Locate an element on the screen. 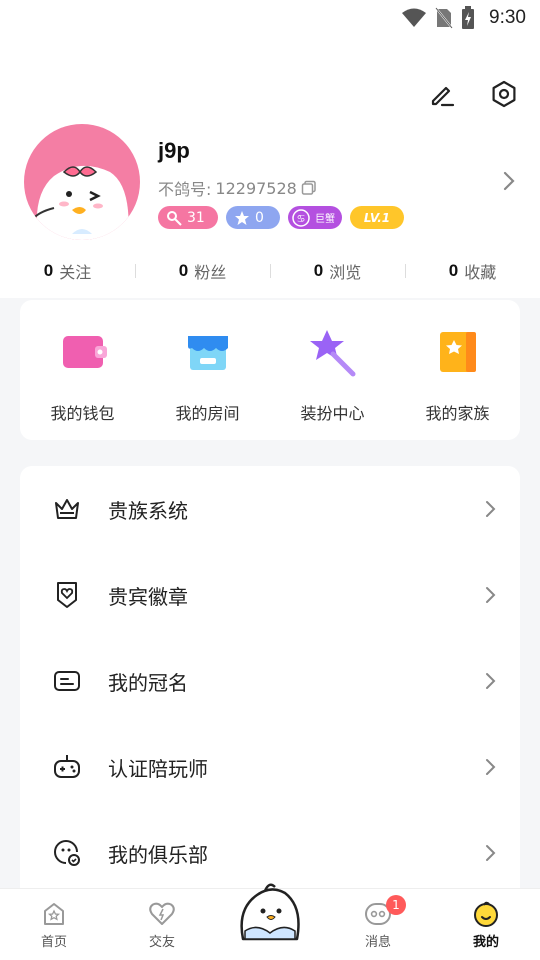 Image resolution: width=540 pixels, height=960 pixels. pencil-icon is located at coordinates (443, 96).